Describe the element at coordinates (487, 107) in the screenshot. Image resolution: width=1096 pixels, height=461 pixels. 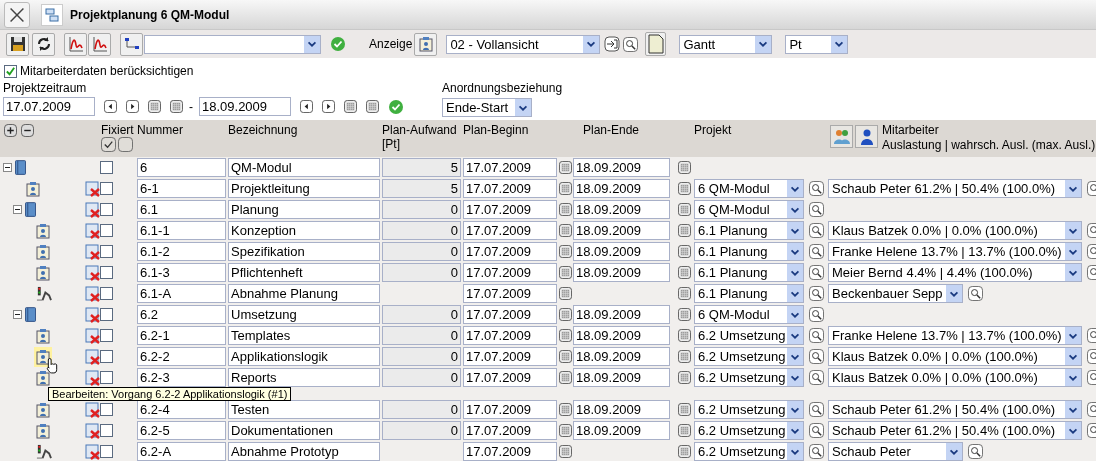
I see `relation-select: Ende-Start` at that location.